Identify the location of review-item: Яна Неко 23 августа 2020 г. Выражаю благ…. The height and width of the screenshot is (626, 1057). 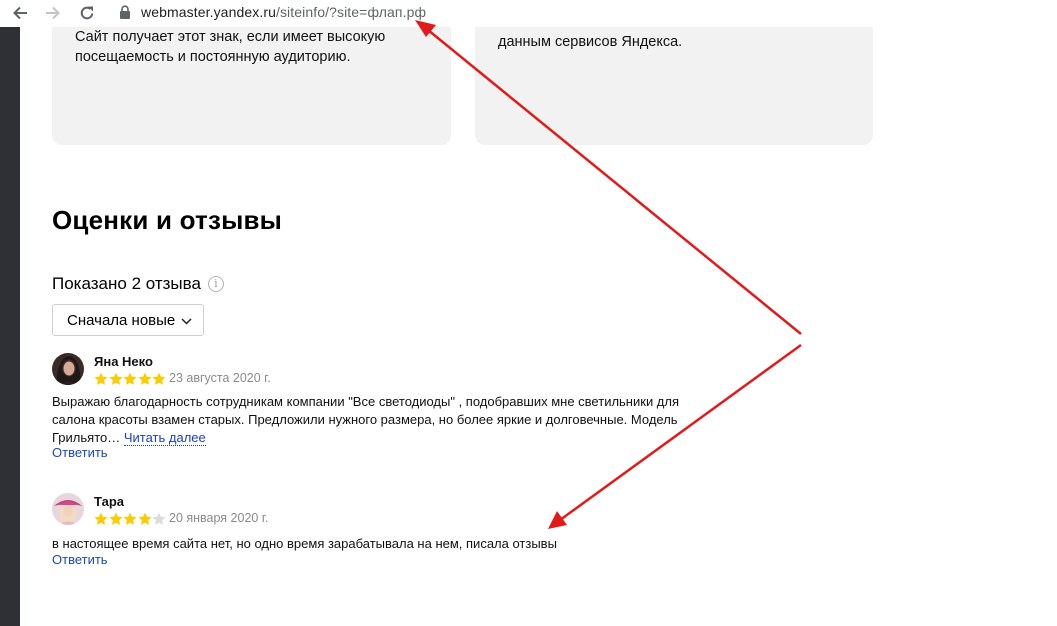
(382, 408).